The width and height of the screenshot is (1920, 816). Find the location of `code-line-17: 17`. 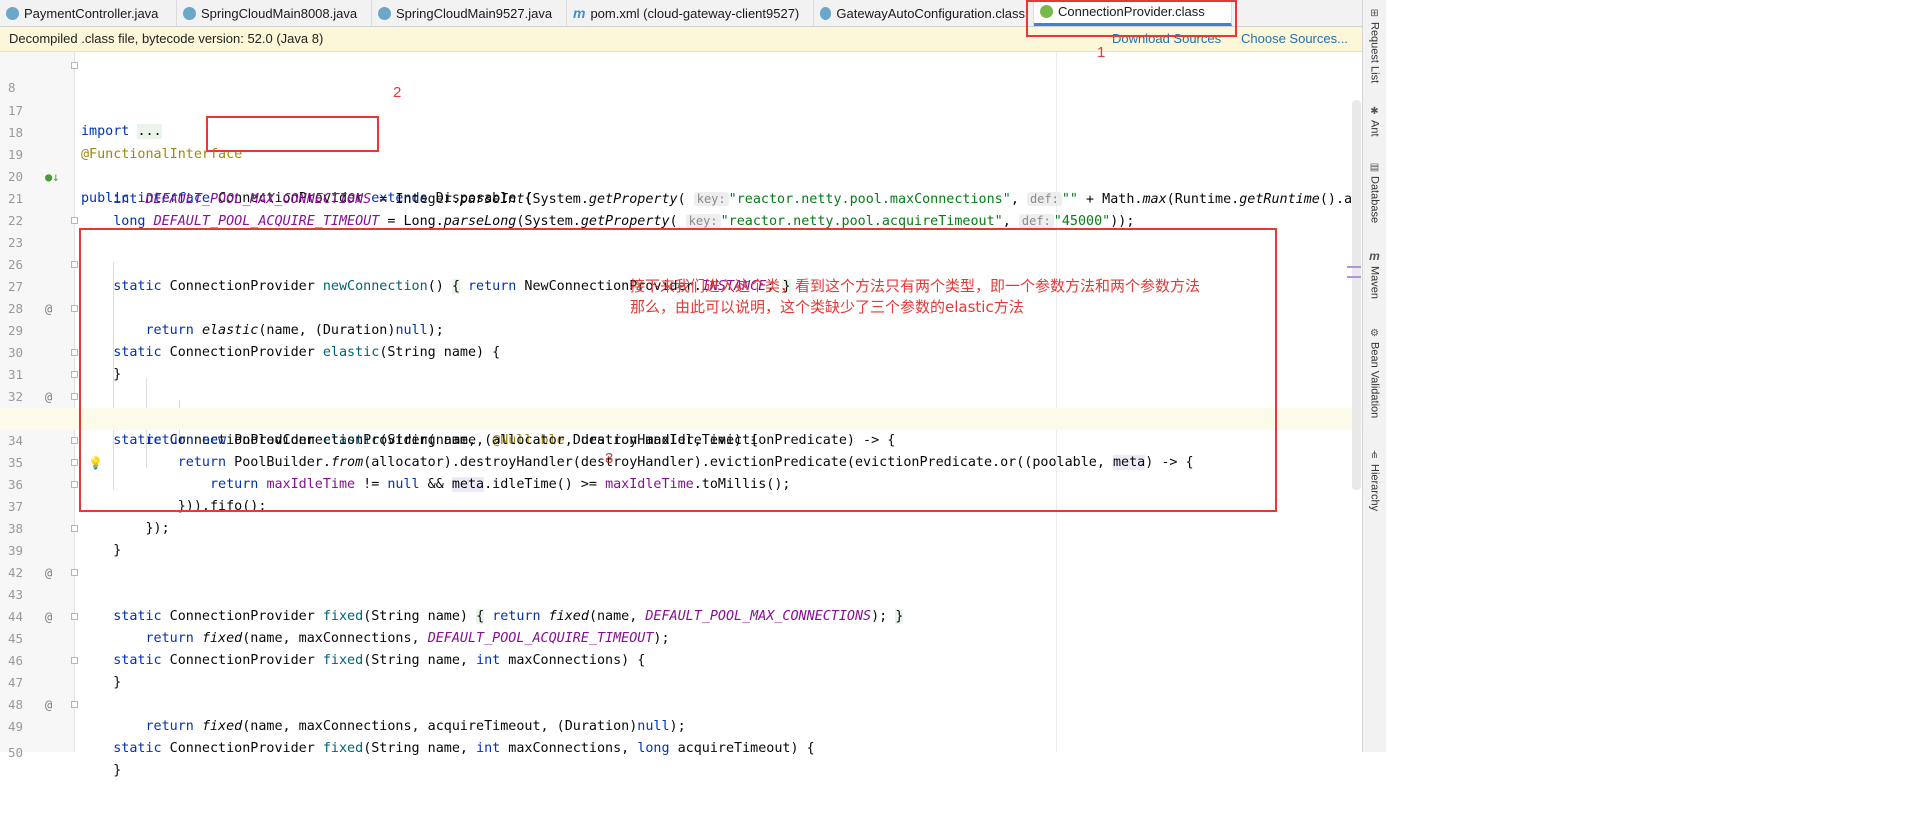

code-line-17: 17 is located at coordinates (16, 110).